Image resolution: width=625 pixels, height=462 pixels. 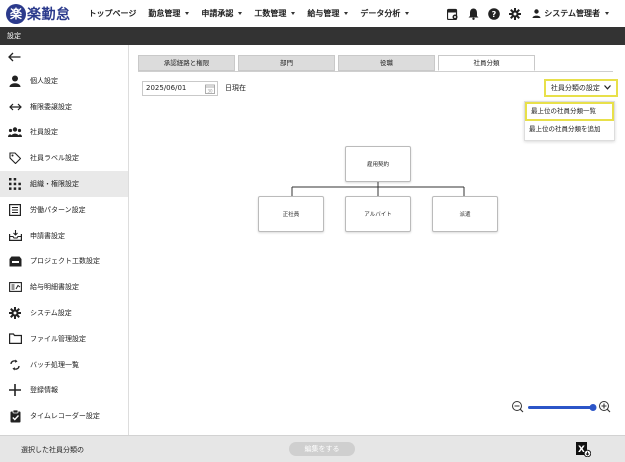 I want to click on sidebar-item-label: 登録情報, so click(x=44, y=390).